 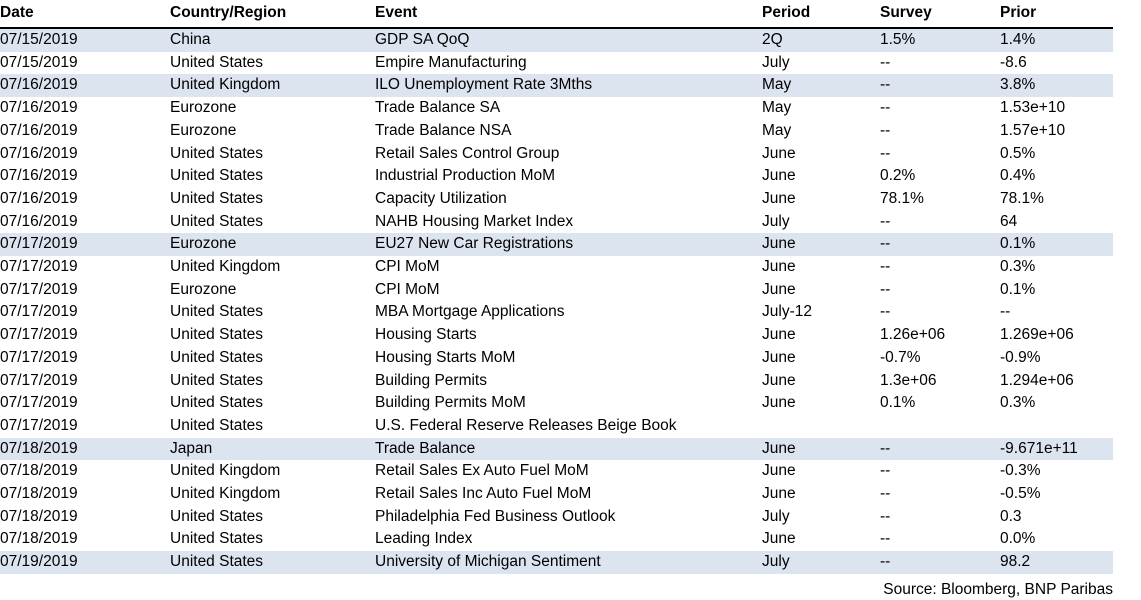 What do you see at coordinates (568, 449) in the screenshot?
I see `cell-event: Trade Balance` at bounding box center [568, 449].